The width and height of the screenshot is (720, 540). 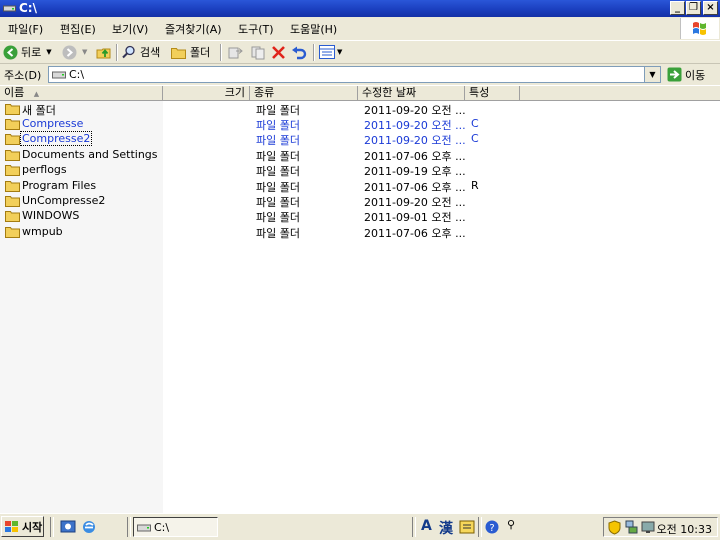 I want to click on back-label: 뒤로, so click(x=31, y=52).